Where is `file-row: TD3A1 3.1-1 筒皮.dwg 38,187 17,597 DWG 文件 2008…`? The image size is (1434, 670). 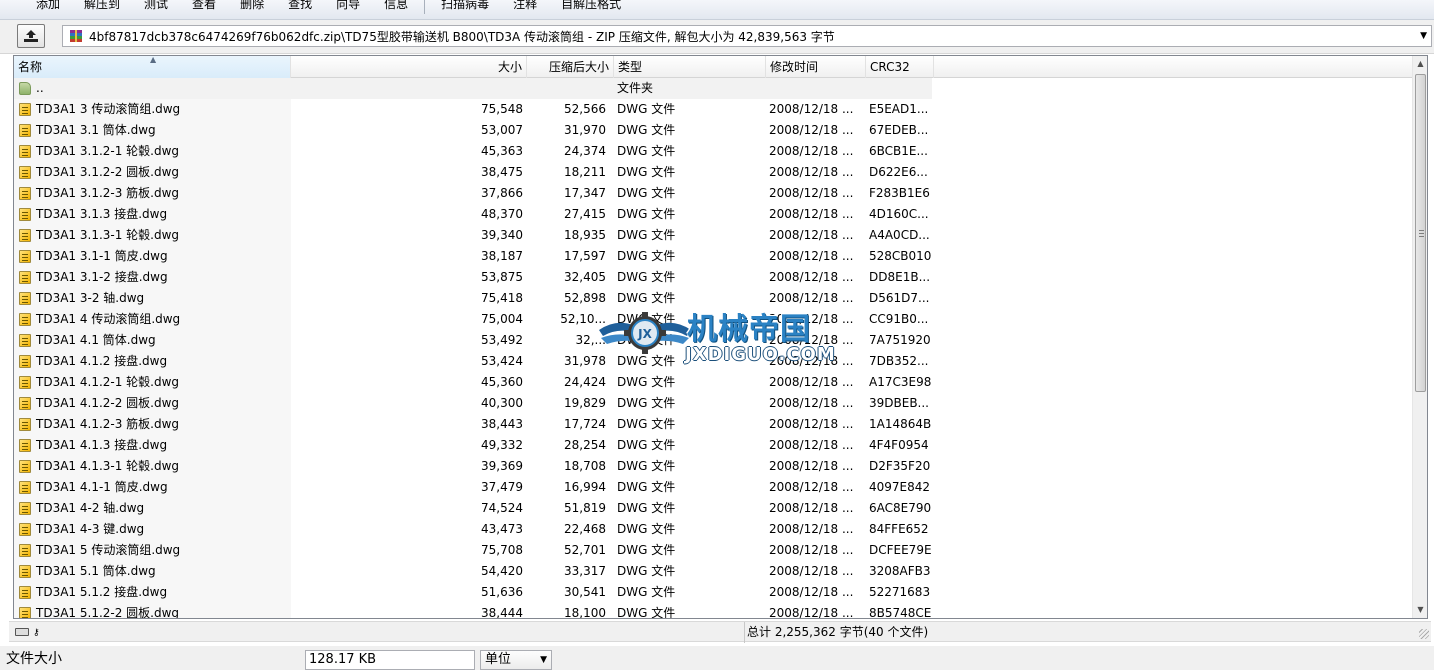 file-row: TD3A1 3.1-1 筒皮.dwg 38,187 17,597 DWG 文件 2008… is located at coordinates (714, 256).